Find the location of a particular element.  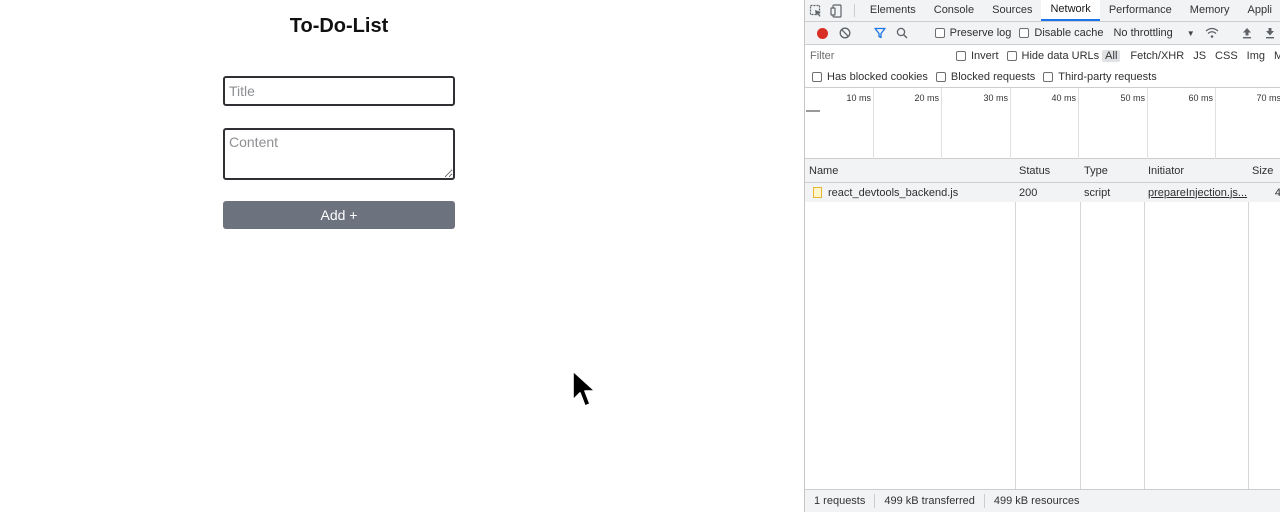

upload-icon is located at coordinates (1247, 33).